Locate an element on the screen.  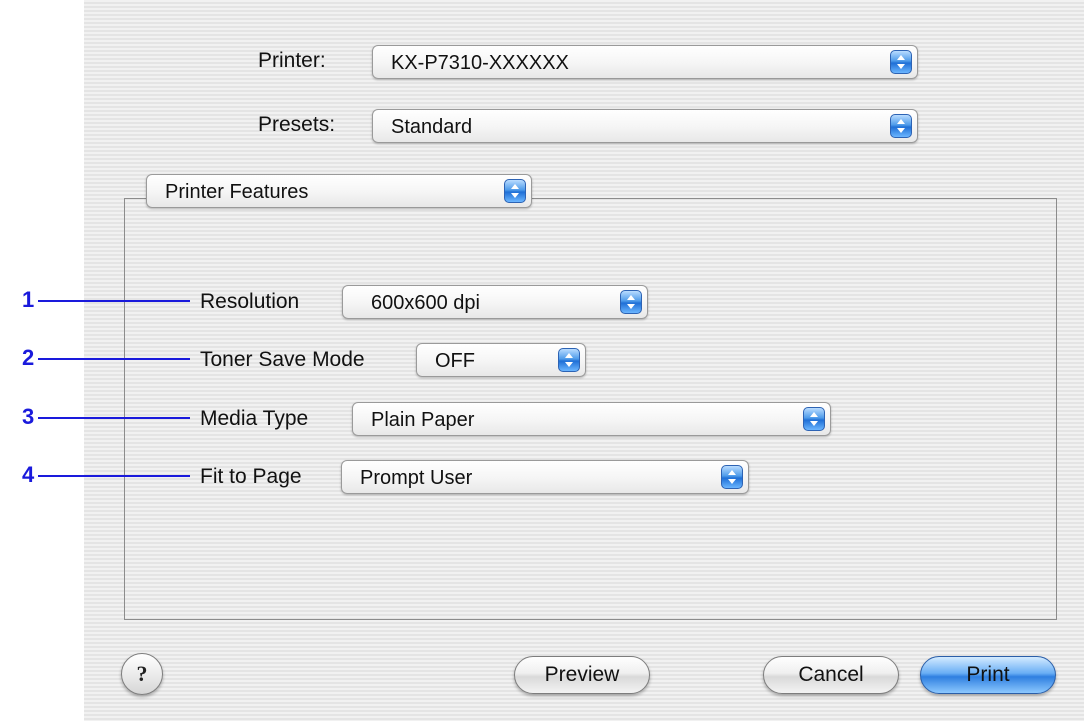
media-type-label: Media Type is located at coordinates (254, 418).